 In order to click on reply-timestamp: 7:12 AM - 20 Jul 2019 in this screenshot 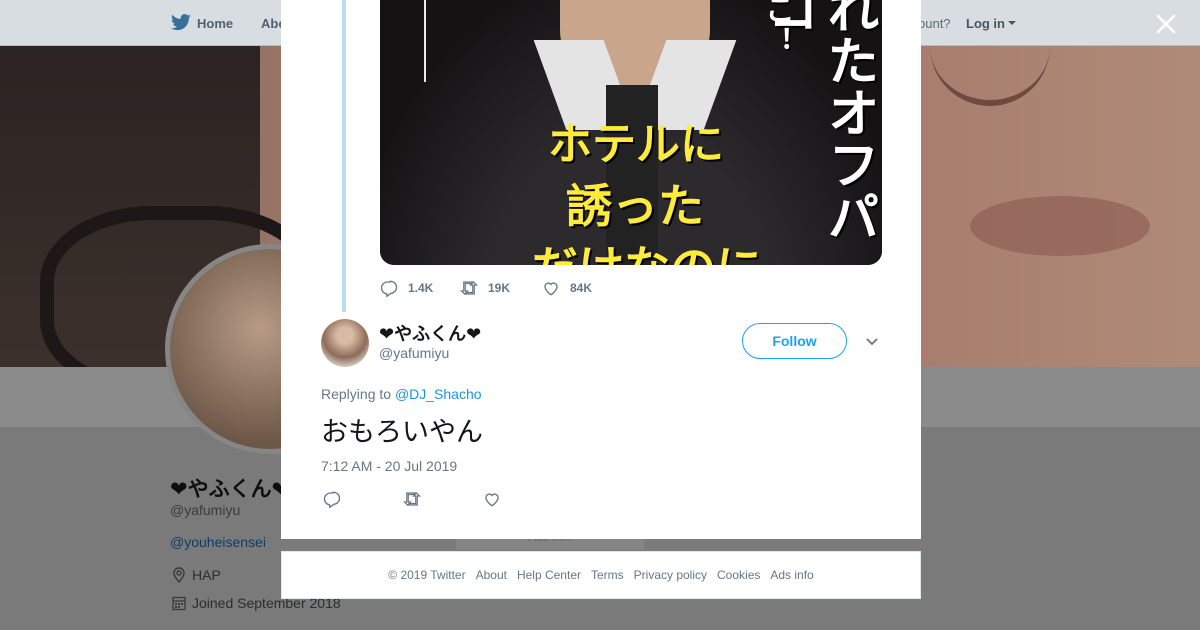, I will do `click(389, 466)`.